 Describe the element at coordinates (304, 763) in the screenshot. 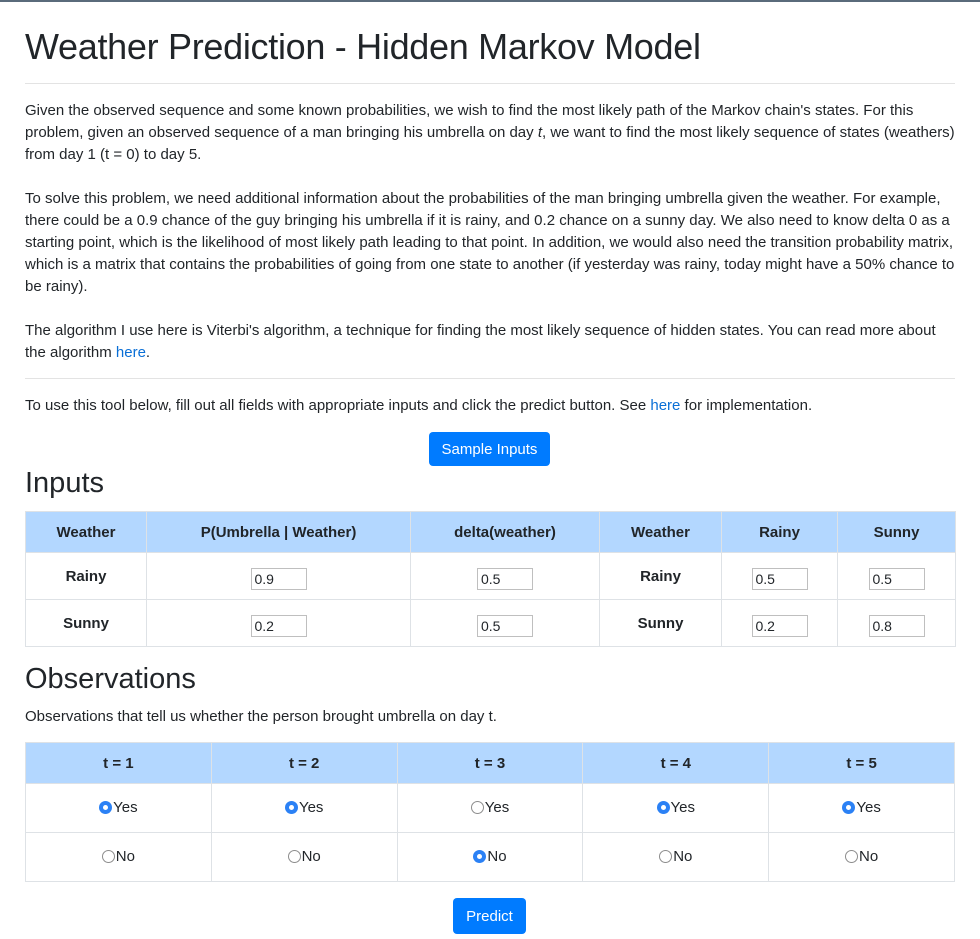

I see `column-header-t2: t = 2` at that location.